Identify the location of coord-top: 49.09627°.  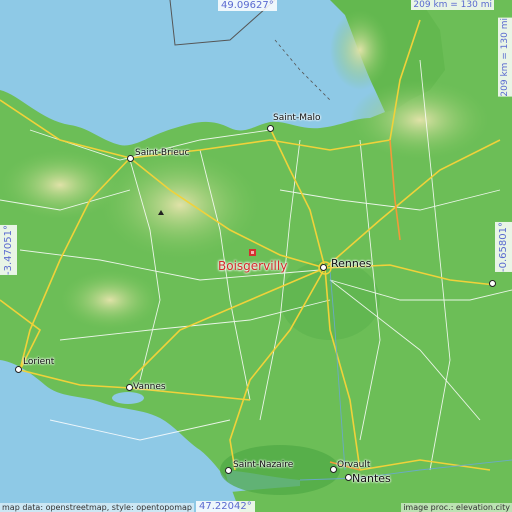
(247, 5).